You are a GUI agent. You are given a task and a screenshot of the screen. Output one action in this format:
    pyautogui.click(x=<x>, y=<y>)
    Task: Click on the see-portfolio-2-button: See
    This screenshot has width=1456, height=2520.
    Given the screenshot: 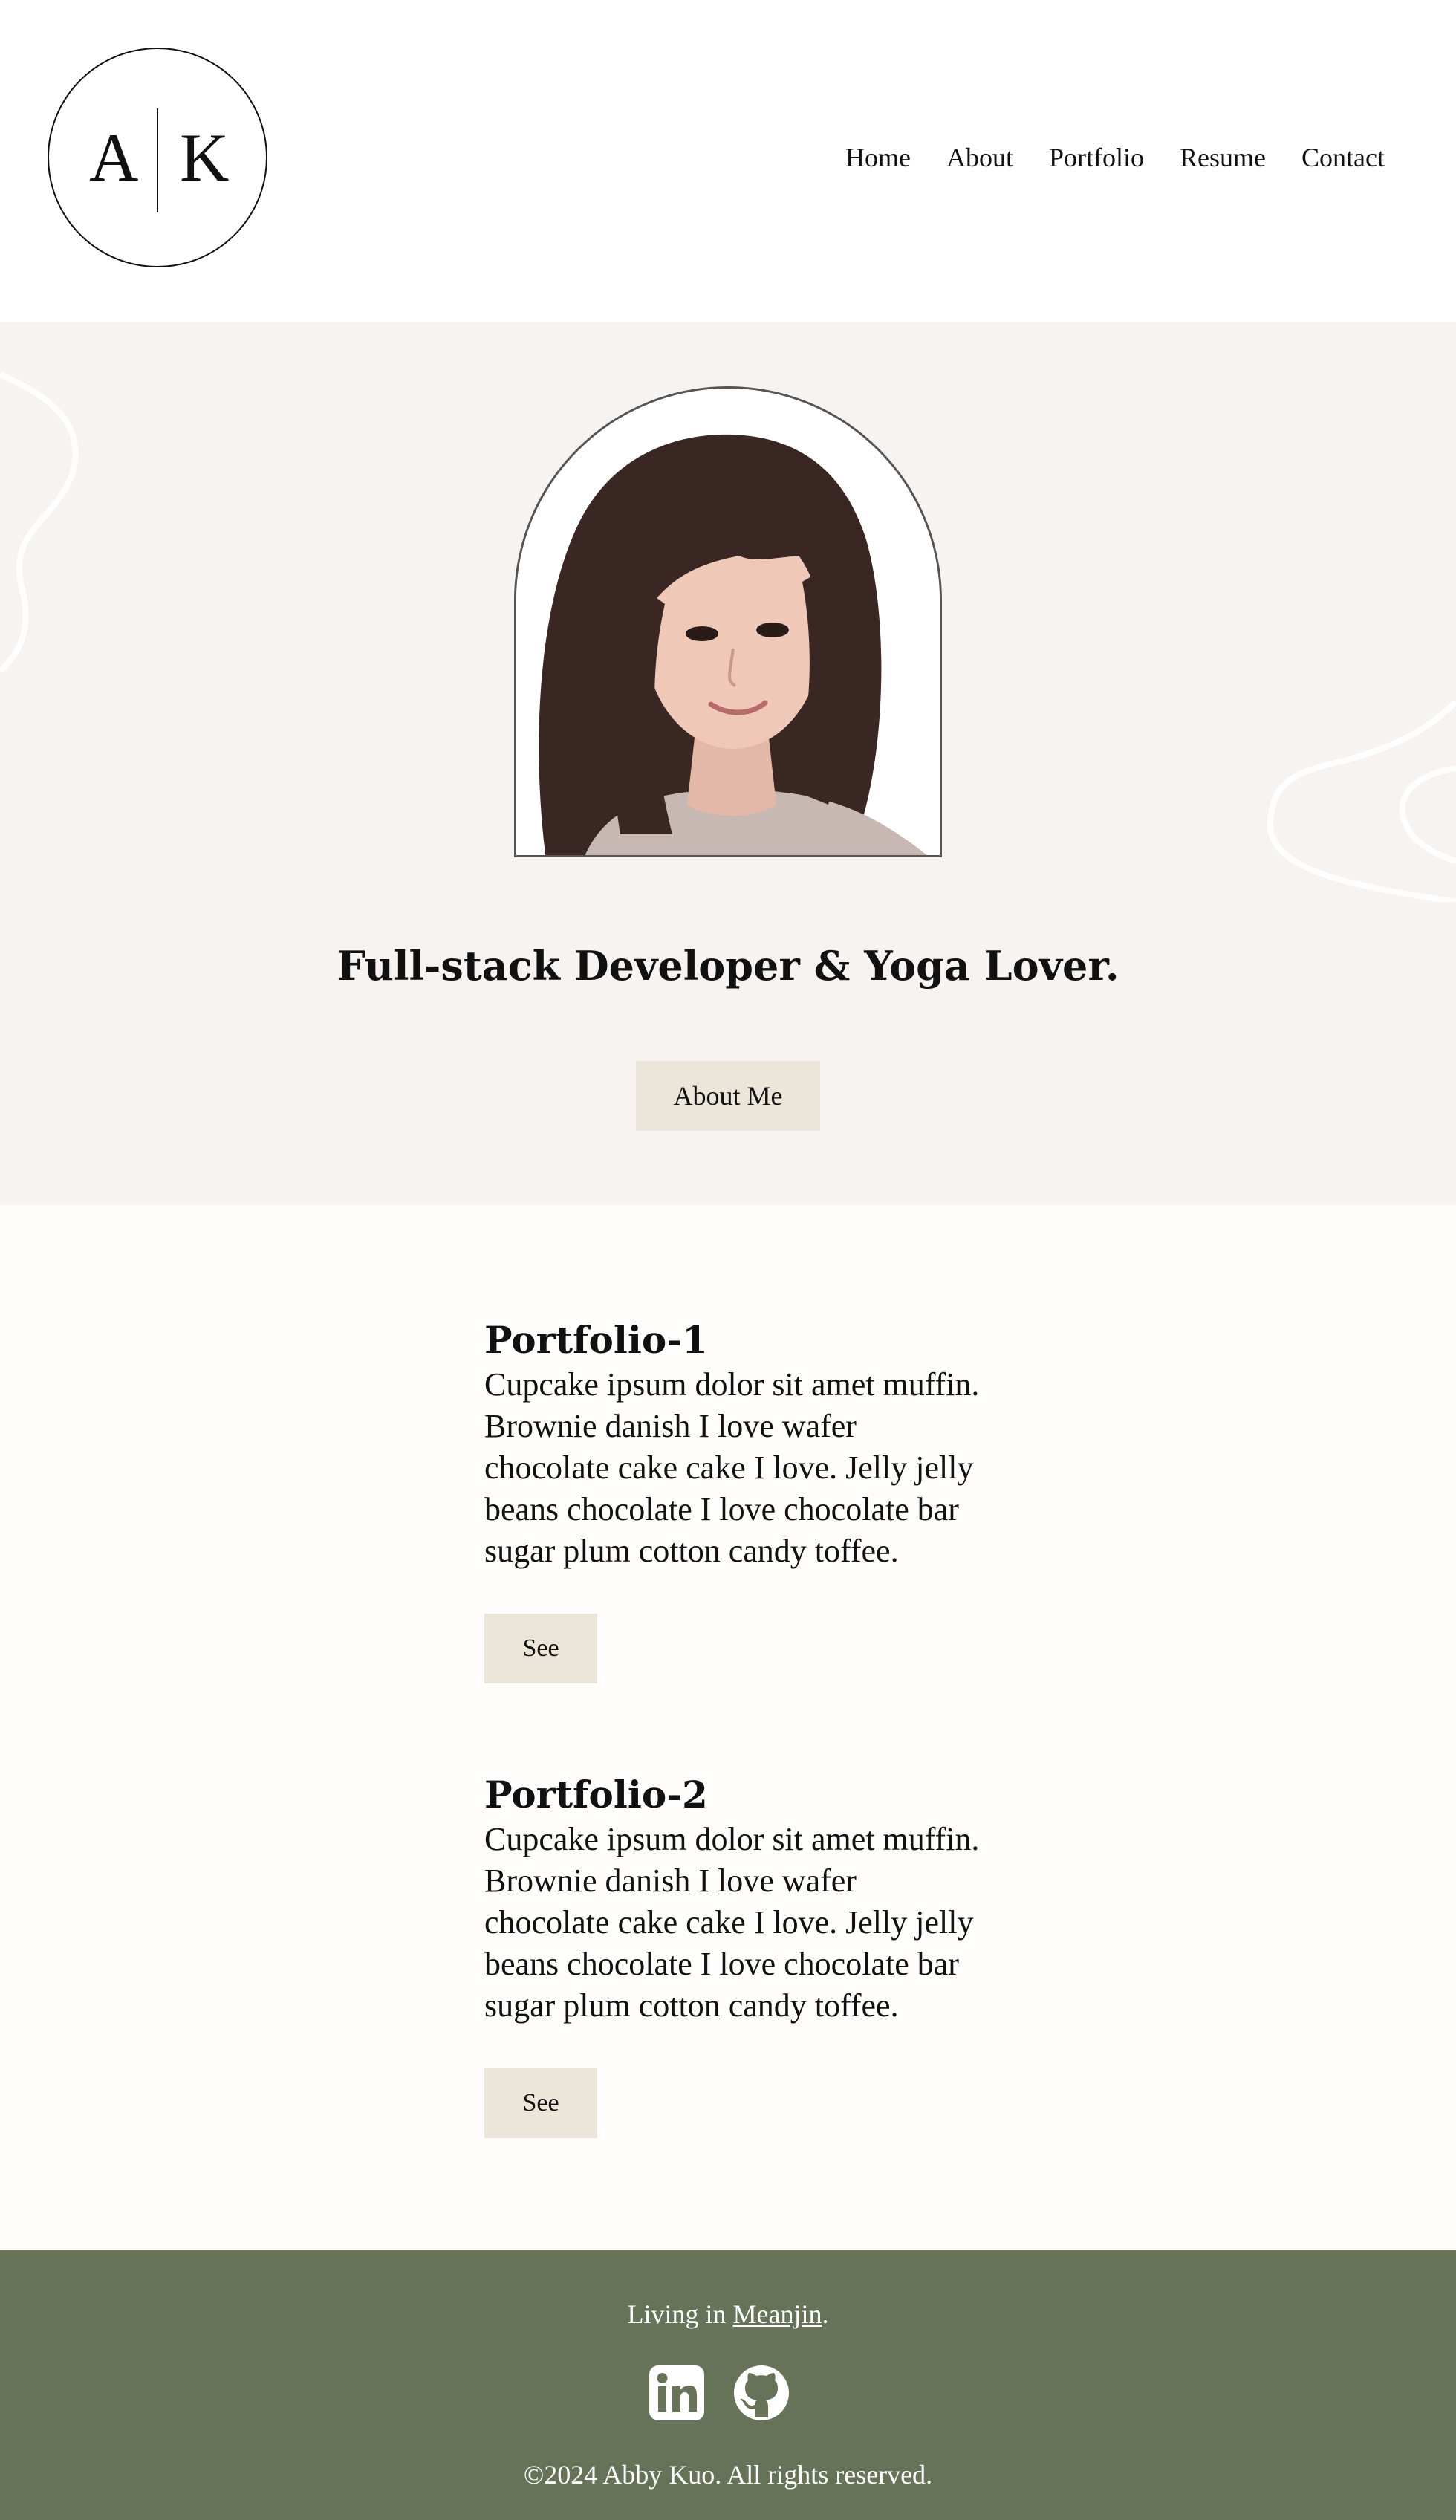 What is the action you would take?
    pyautogui.click(x=541, y=2103)
    